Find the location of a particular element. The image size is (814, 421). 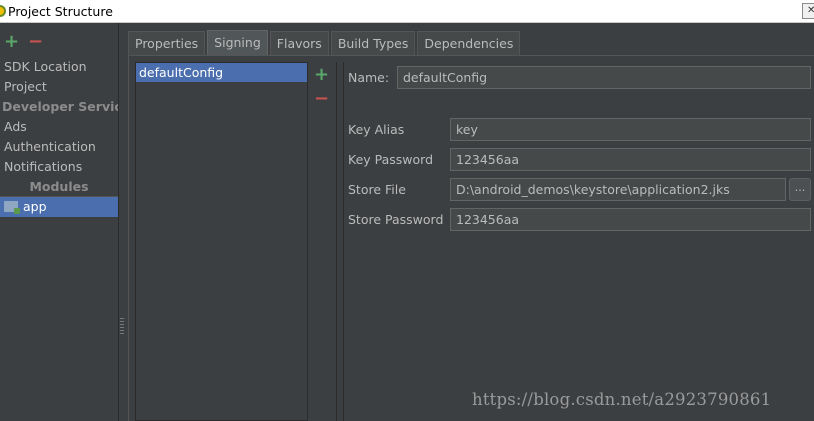

plus-icon: + is located at coordinates (11, 42).